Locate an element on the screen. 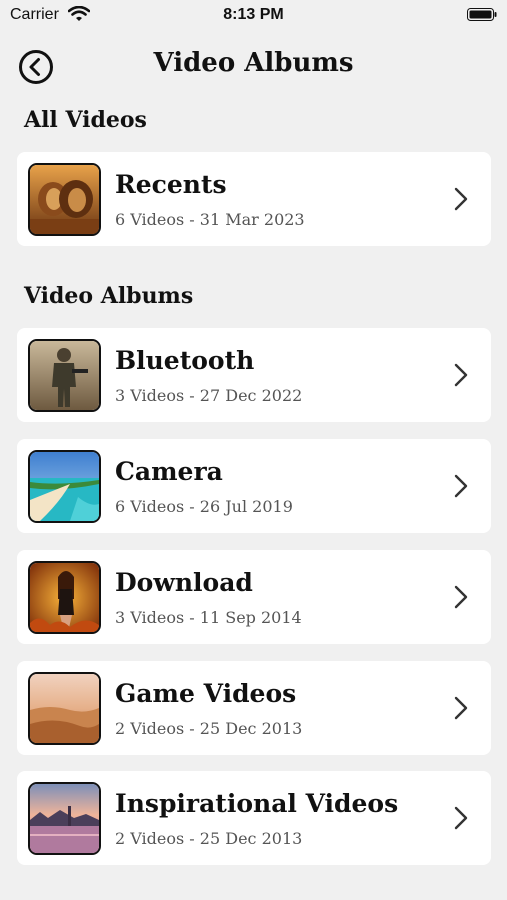  album-title: Bluetooth is located at coordinates (185, 360).